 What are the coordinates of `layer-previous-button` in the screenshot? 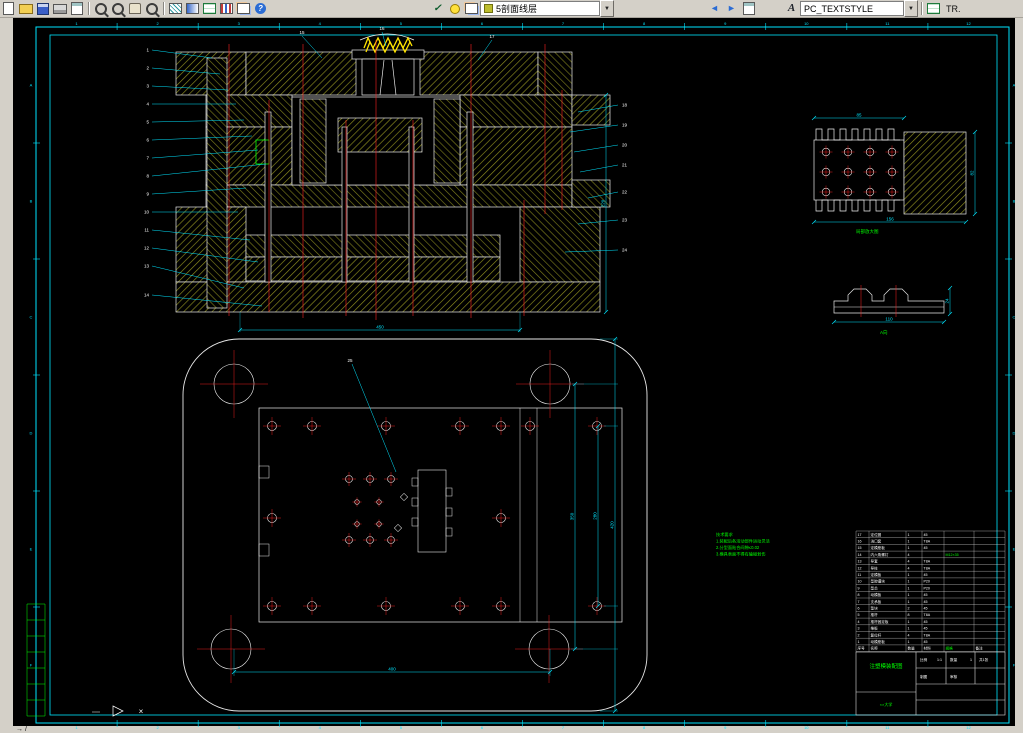 It's located at (454, 8).